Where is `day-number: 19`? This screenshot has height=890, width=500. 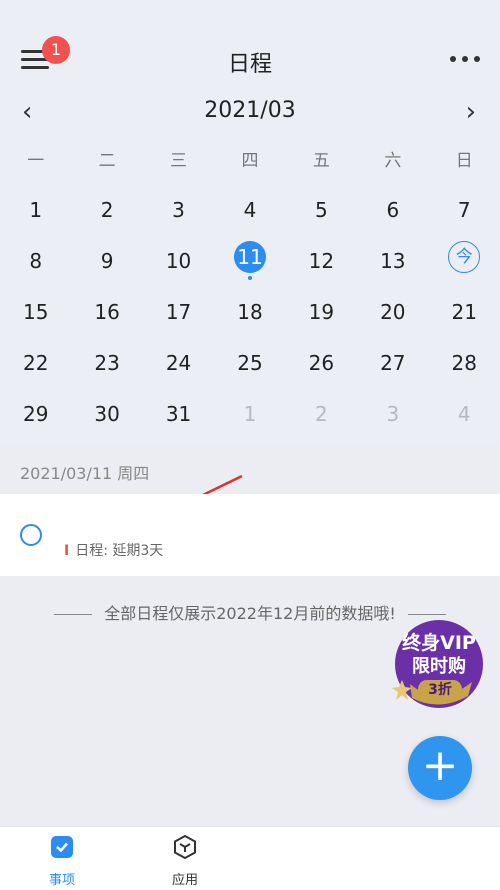 day-number: 19 is located at coordinates (321, 312).